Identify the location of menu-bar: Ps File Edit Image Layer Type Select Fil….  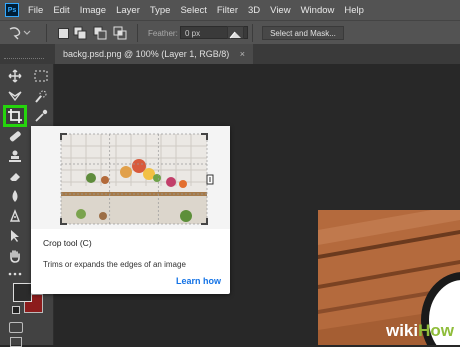
(230, 10).